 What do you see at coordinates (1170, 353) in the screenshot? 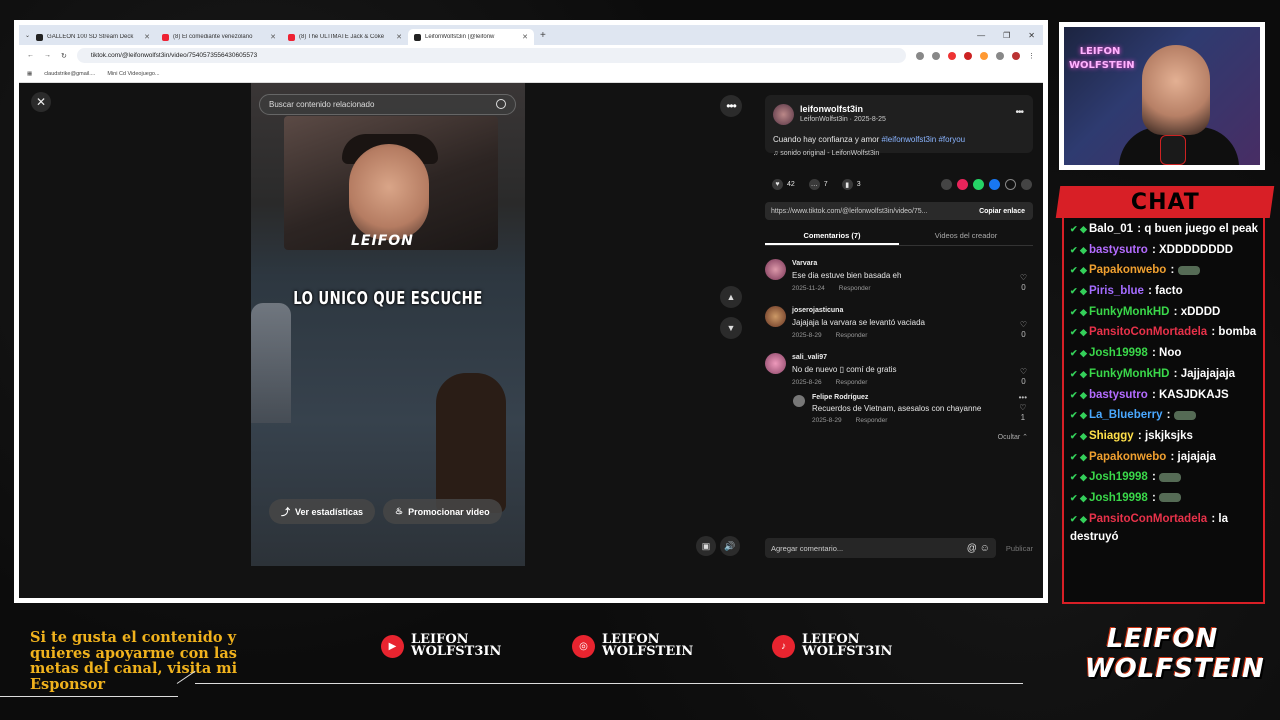
I see `chat-text: Noo` at bounding box center [1170, 353].